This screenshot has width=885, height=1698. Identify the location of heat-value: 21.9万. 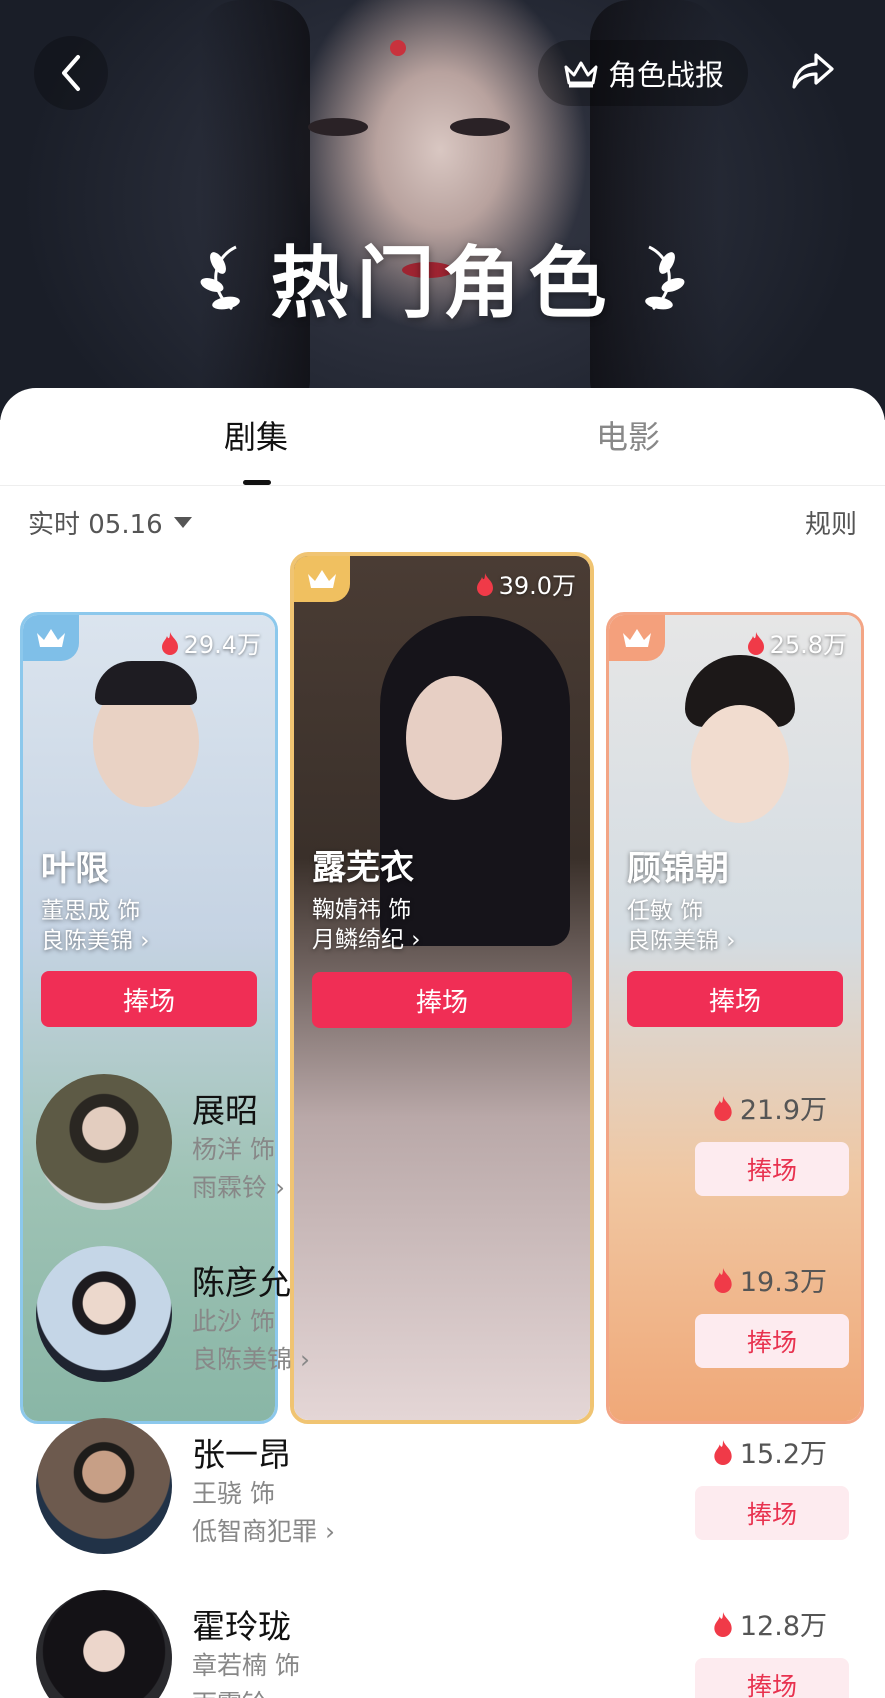
(783, 1110).